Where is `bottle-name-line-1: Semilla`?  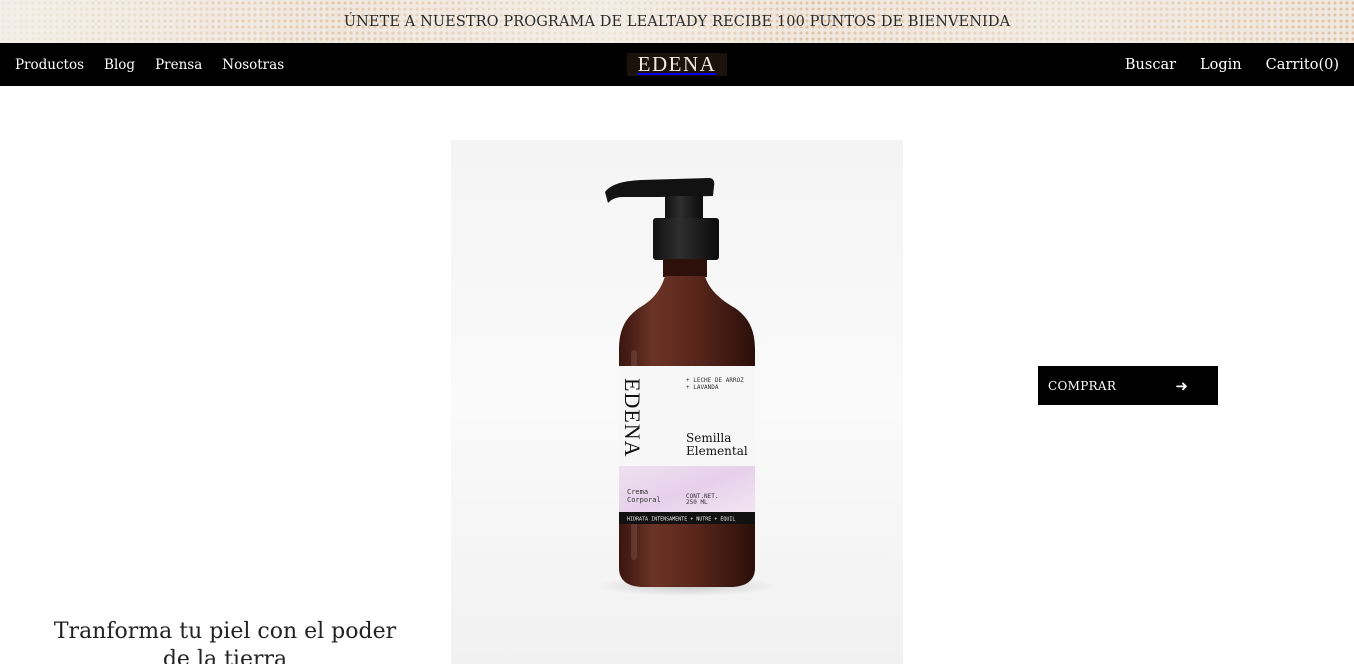
bottle-name-line-1: Semilla is located at coordinates (708, 438).